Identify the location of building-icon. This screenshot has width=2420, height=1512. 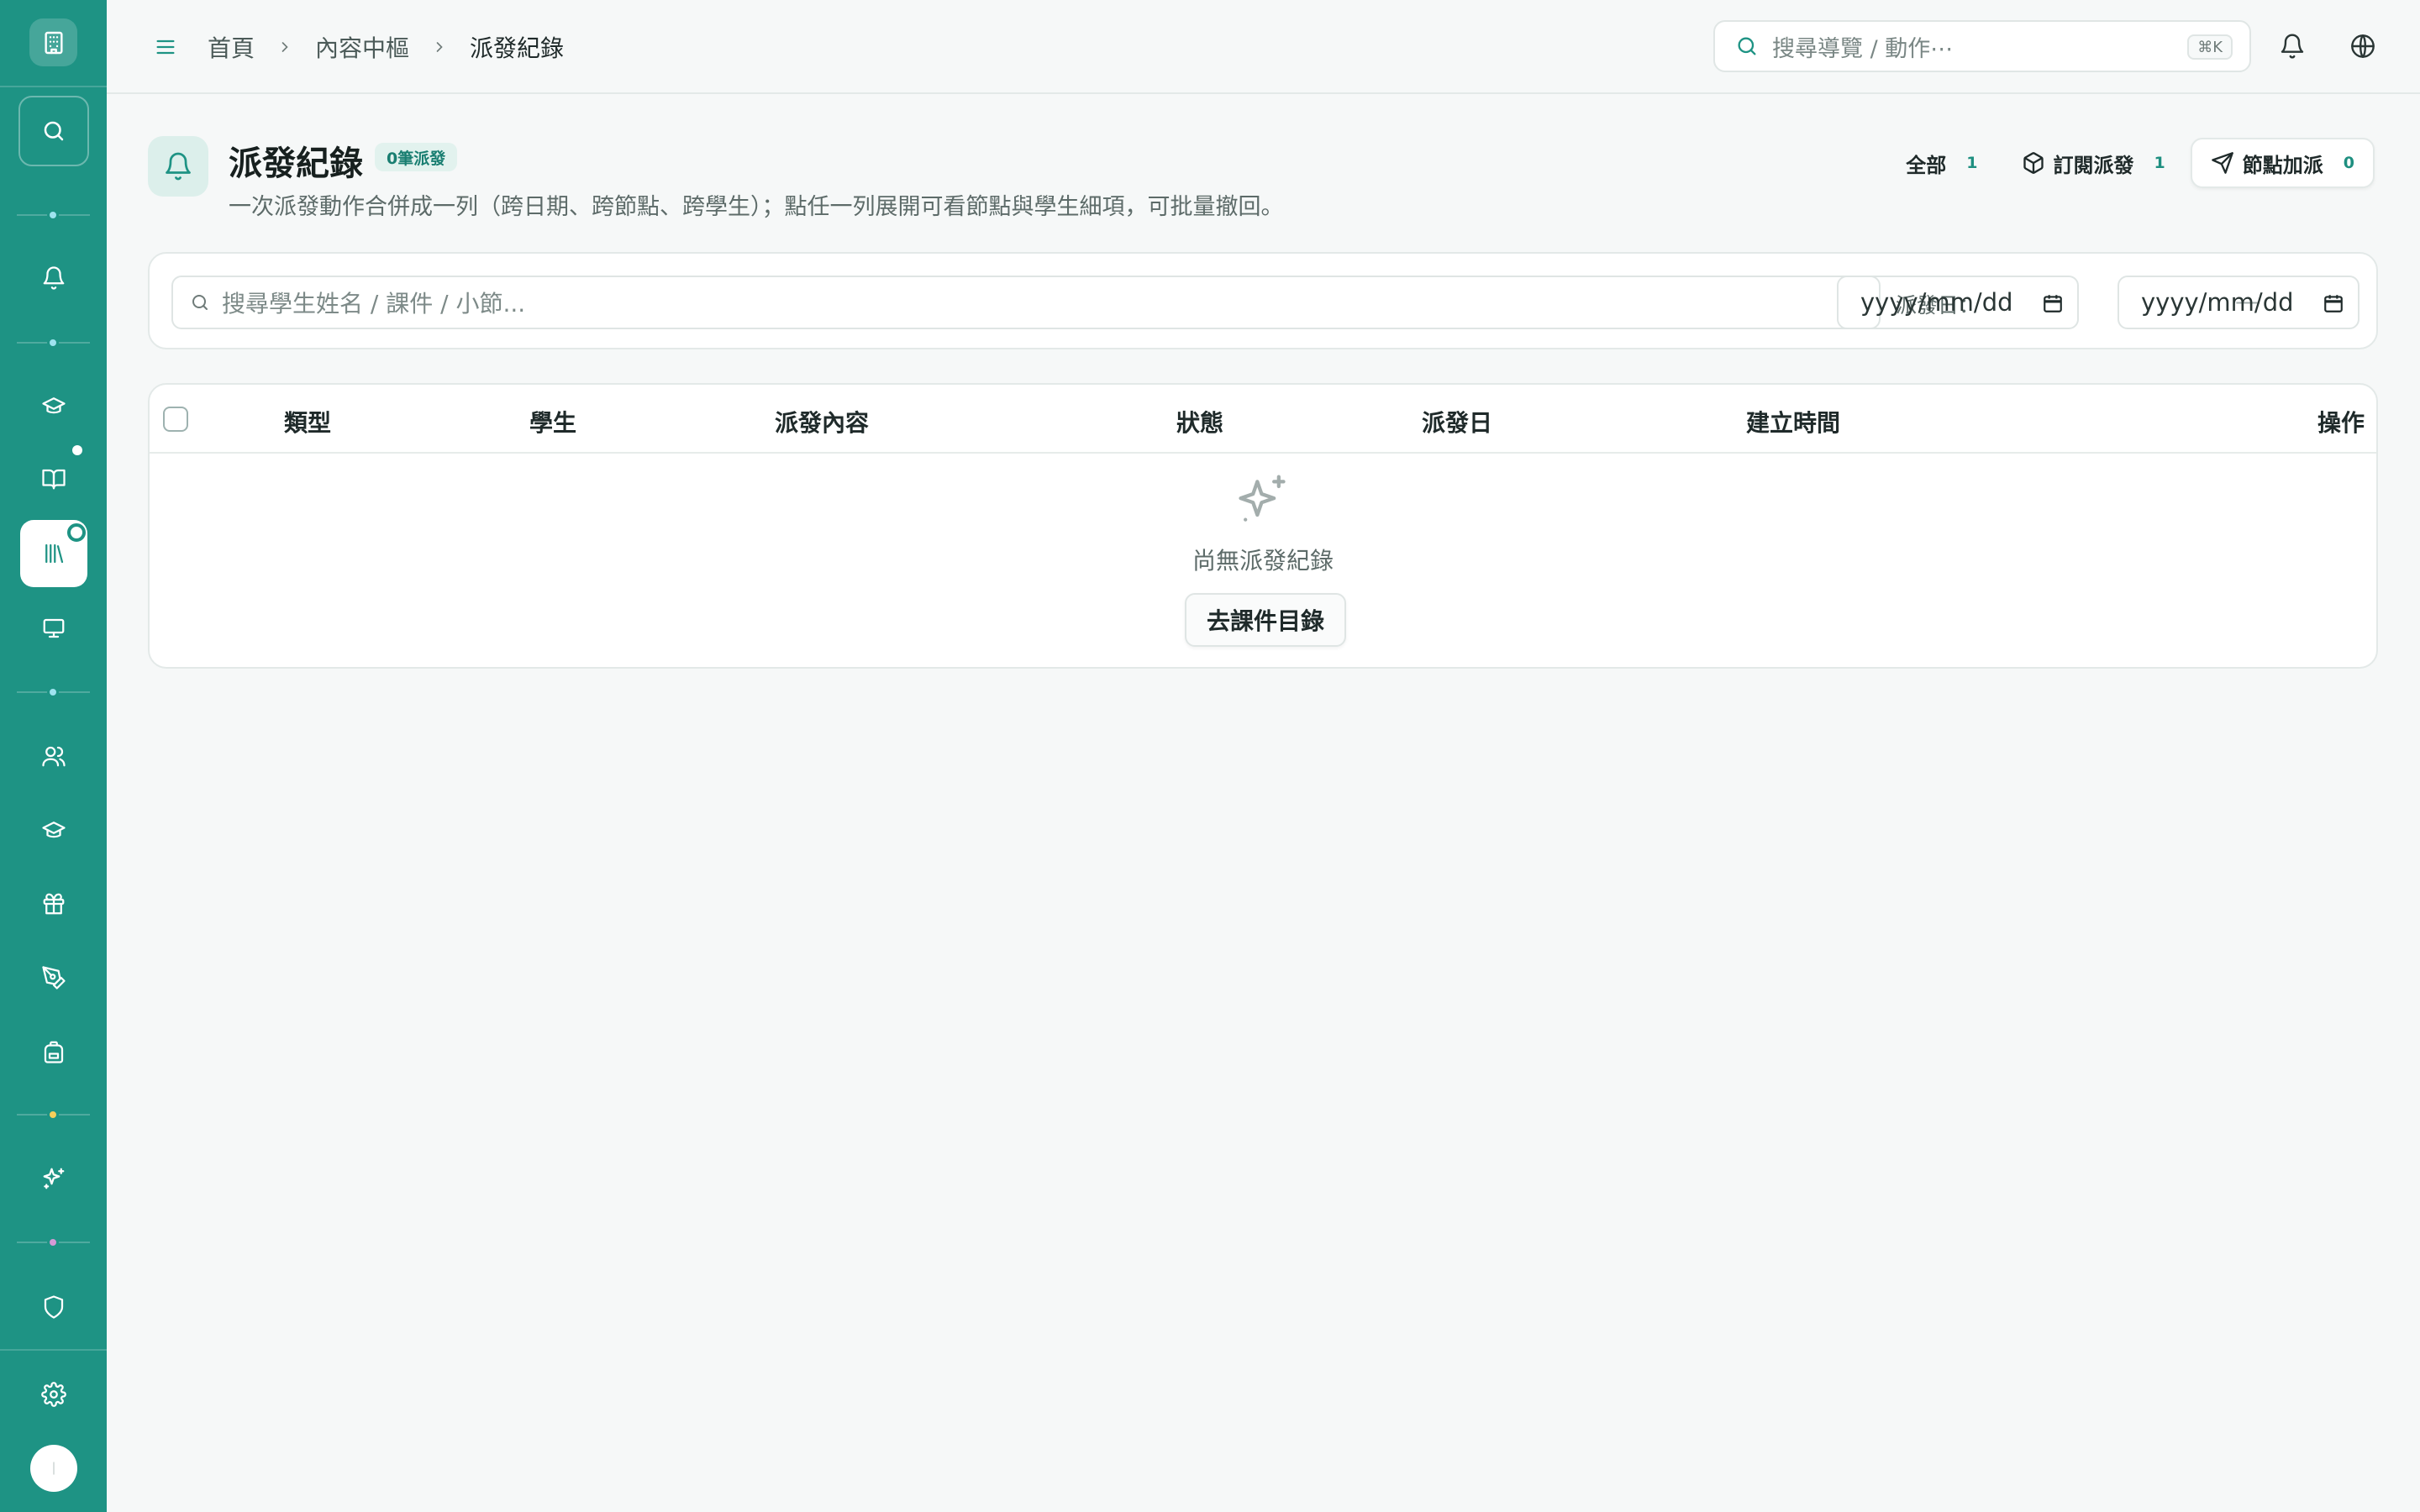
(53, 42).